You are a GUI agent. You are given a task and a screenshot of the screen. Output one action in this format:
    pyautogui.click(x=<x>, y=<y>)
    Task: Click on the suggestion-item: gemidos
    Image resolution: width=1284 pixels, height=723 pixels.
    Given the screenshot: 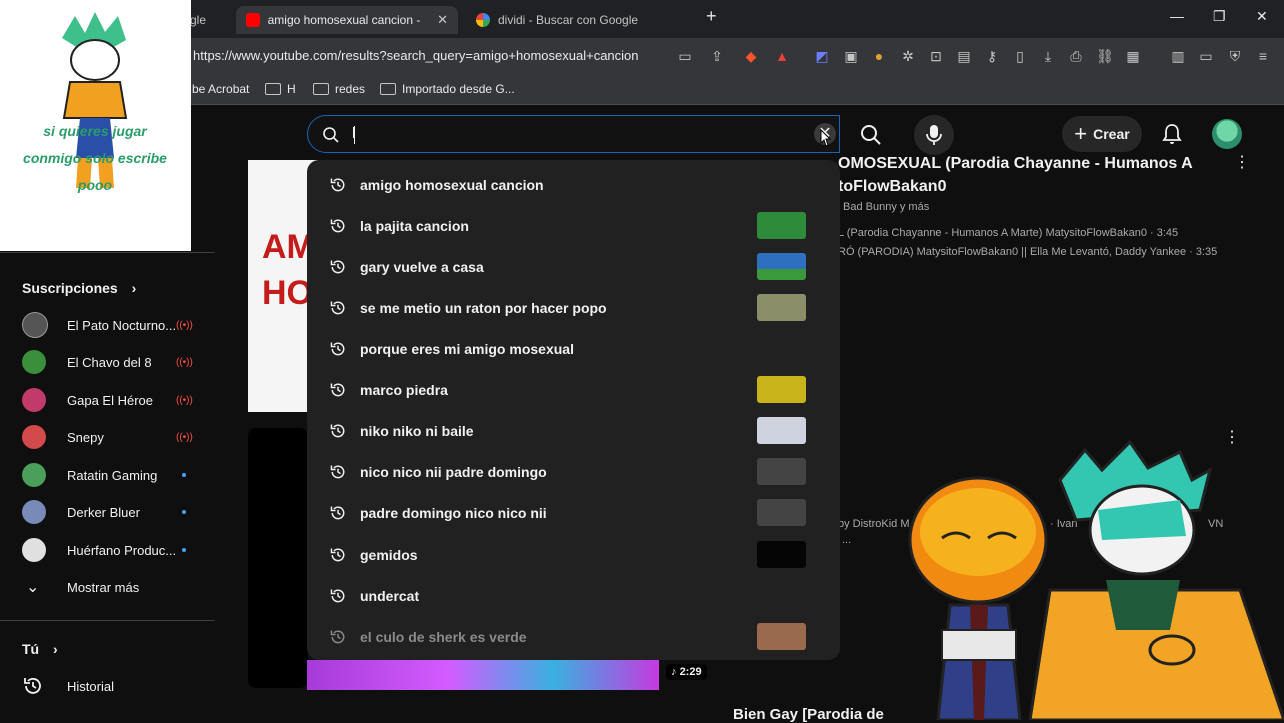 What is the action you would take?
    pyautogui.click(x=573, y=554)
    